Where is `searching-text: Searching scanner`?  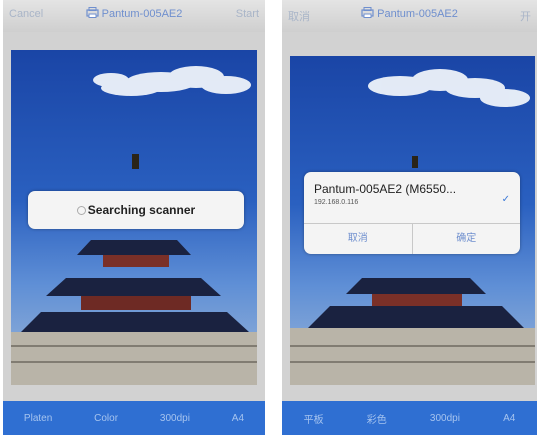
searching-text: Searching scanner is located at coordinates (141, 210).